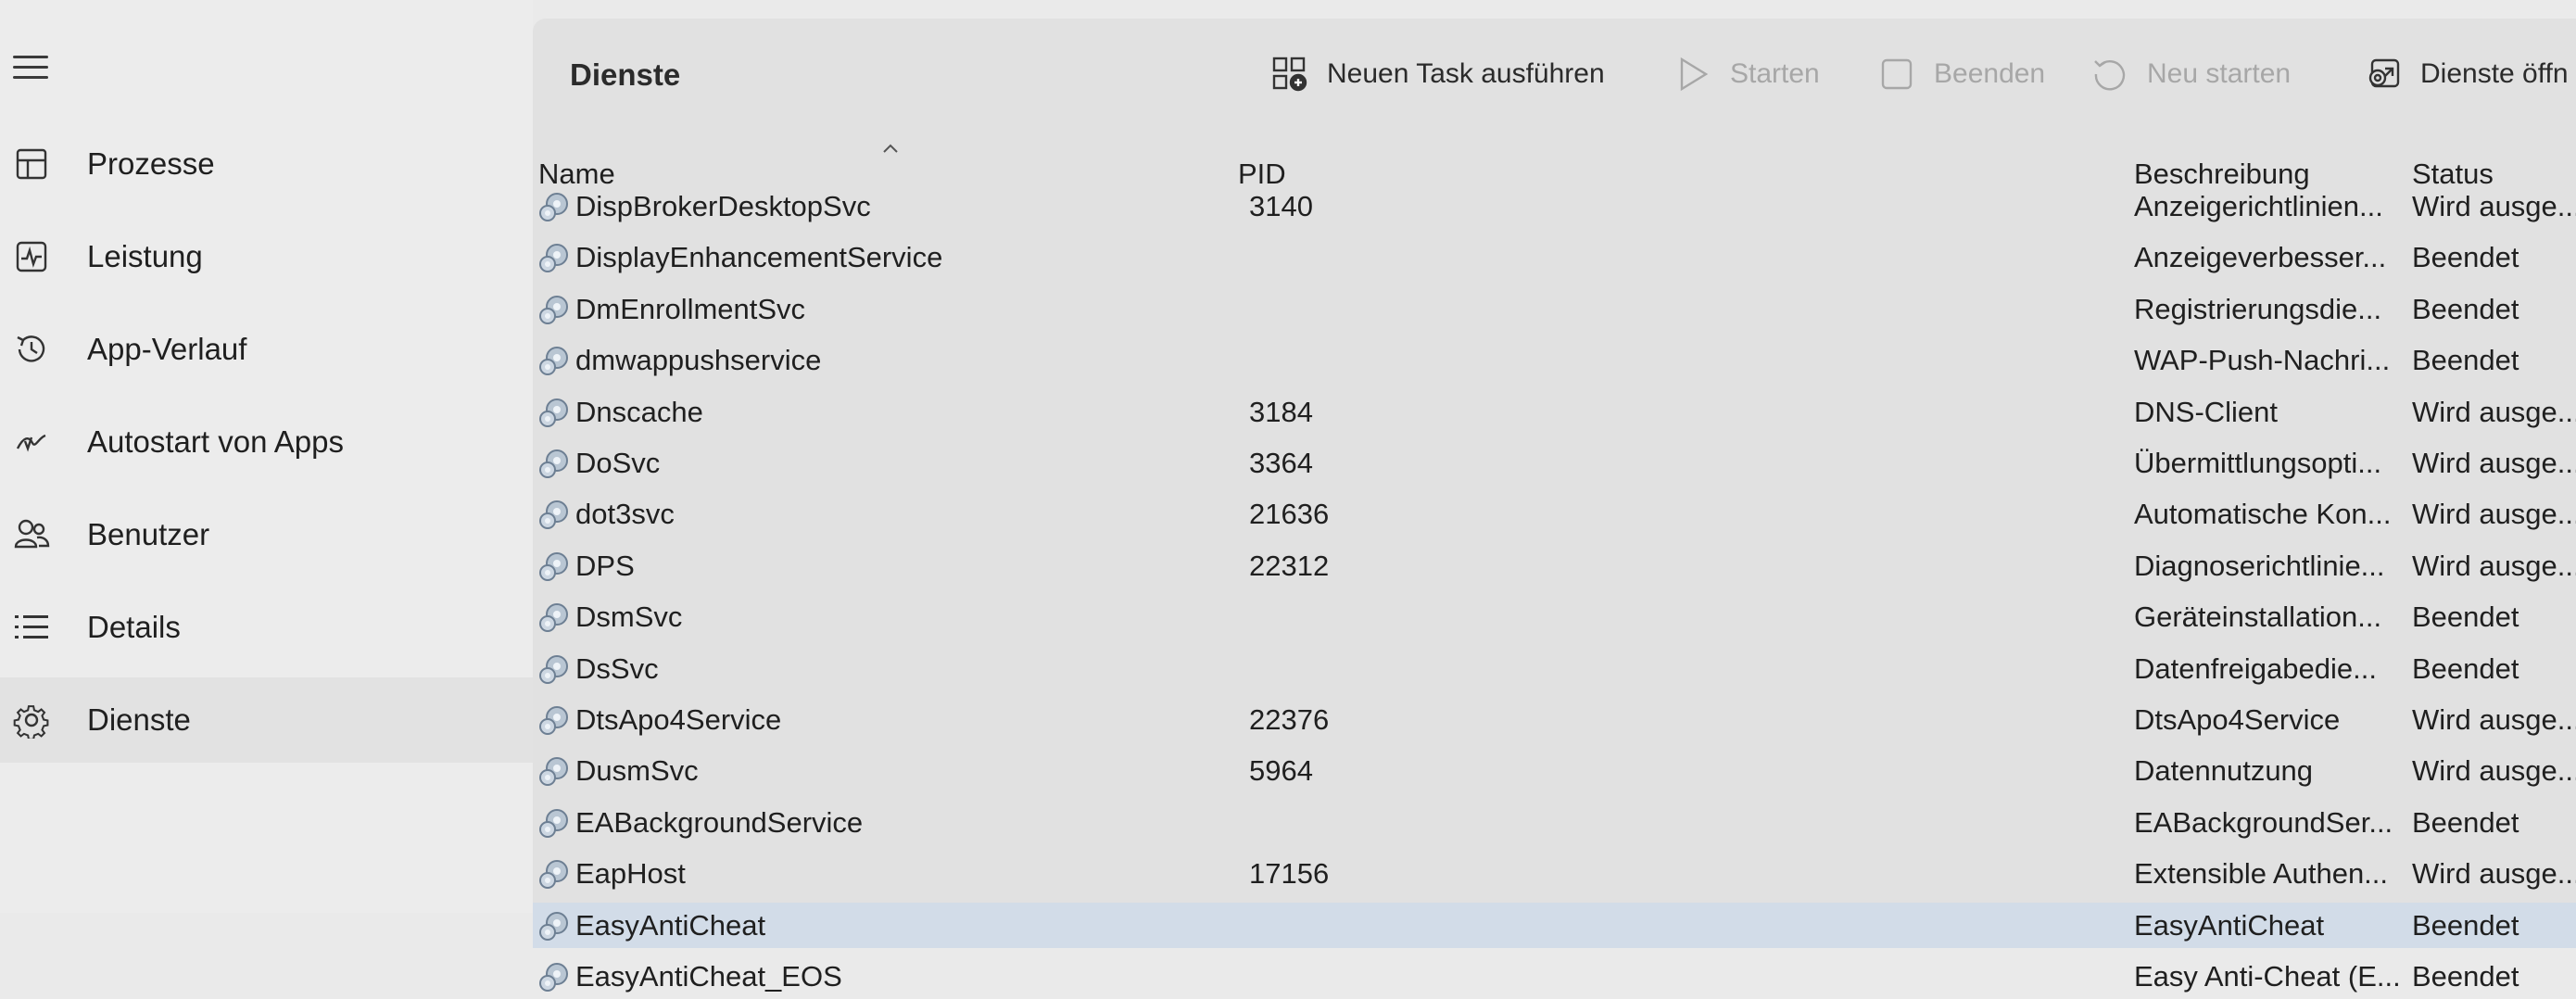  What do you see at coordinates (1990, 73) in the screenshot?
I see `stop-label: Beenden` at bounding box center [1990, 73].